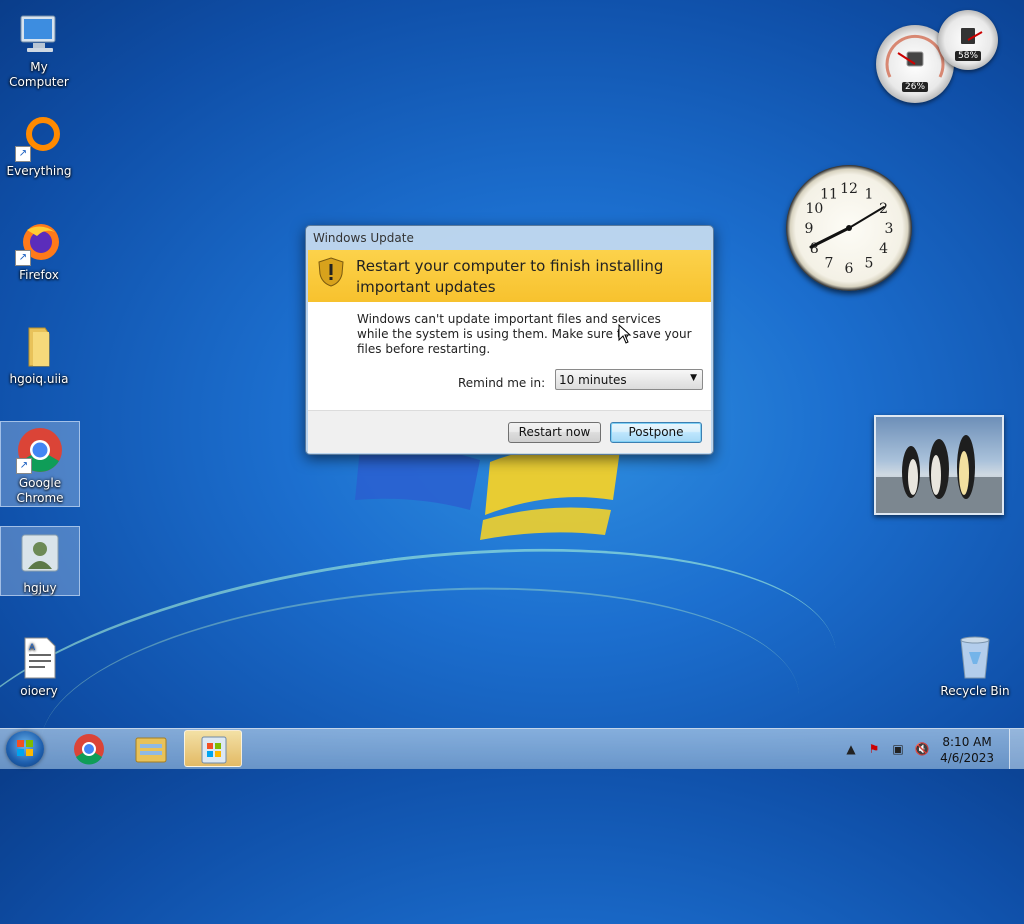 This screenshot has width=1024, height=924. Describe the element at coordinates (874, 749) in the screenshot. I see `action-center-flag-icon: ⚑` at that location.